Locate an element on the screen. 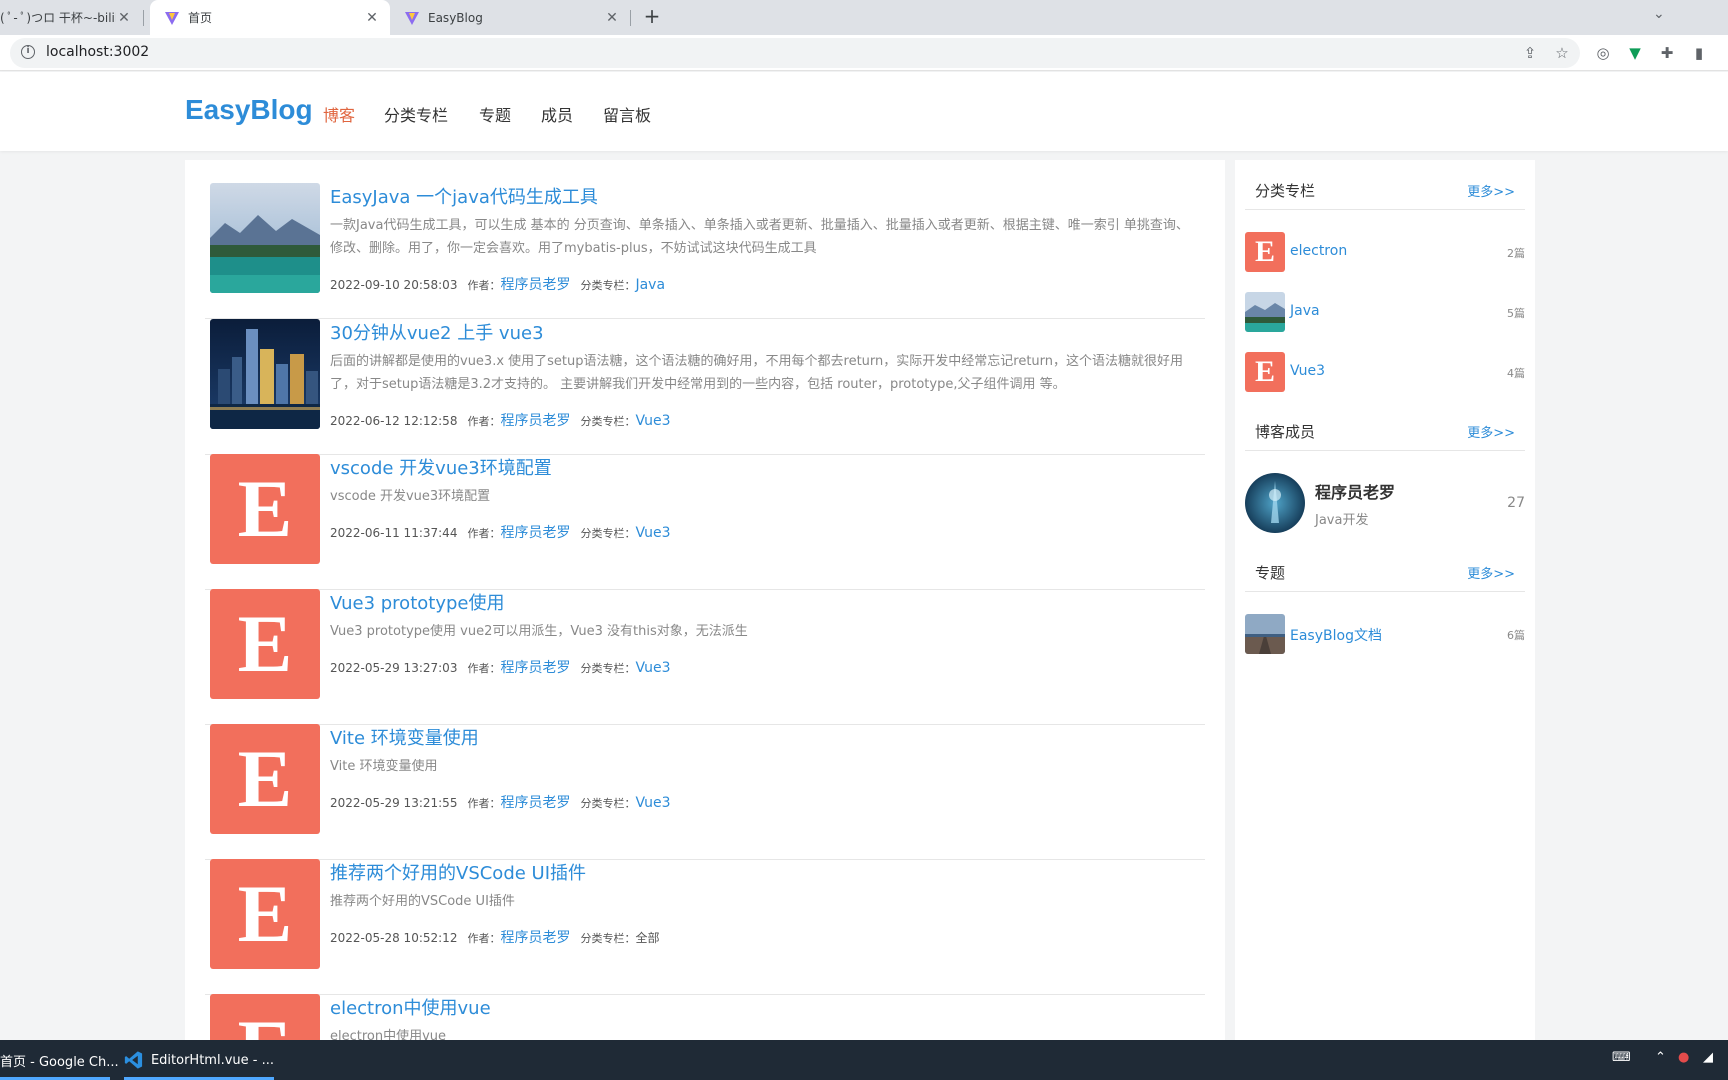  tab-title: 首页 is located at coordinates (200, 18).